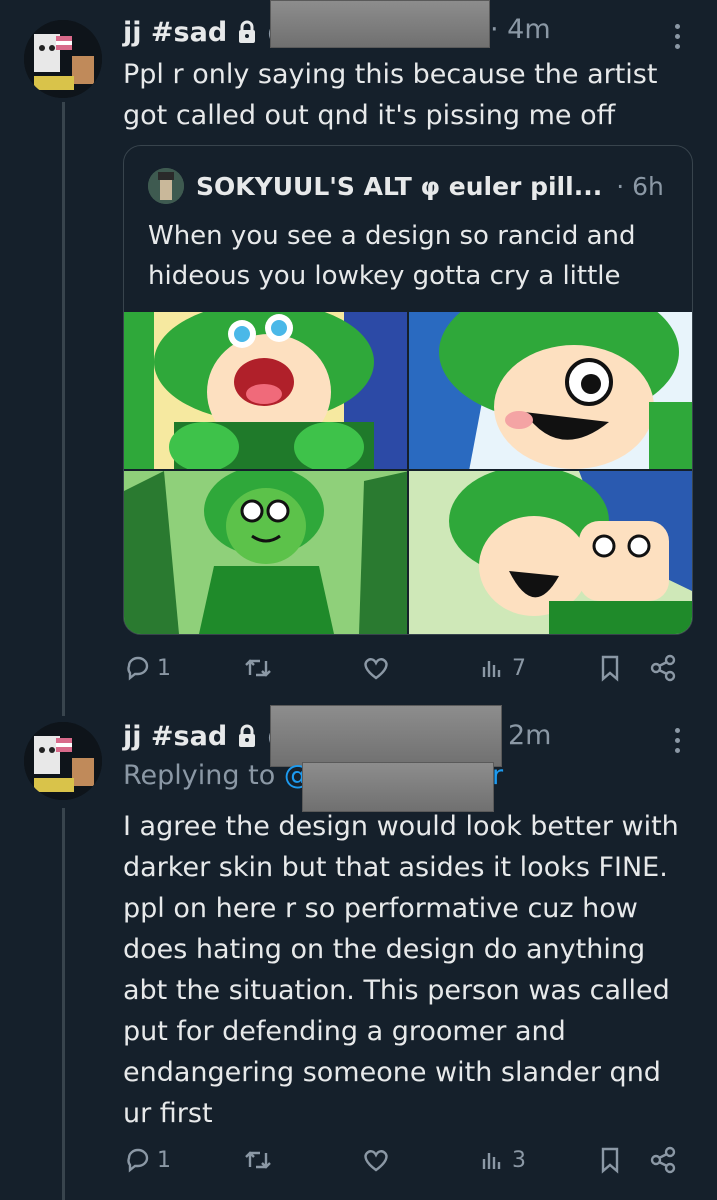  What do you see at coordinates (384, 949) in the screenshot?
I see `tweet-text-line: does hating on the design do anything` at bounding box center [384, 949].